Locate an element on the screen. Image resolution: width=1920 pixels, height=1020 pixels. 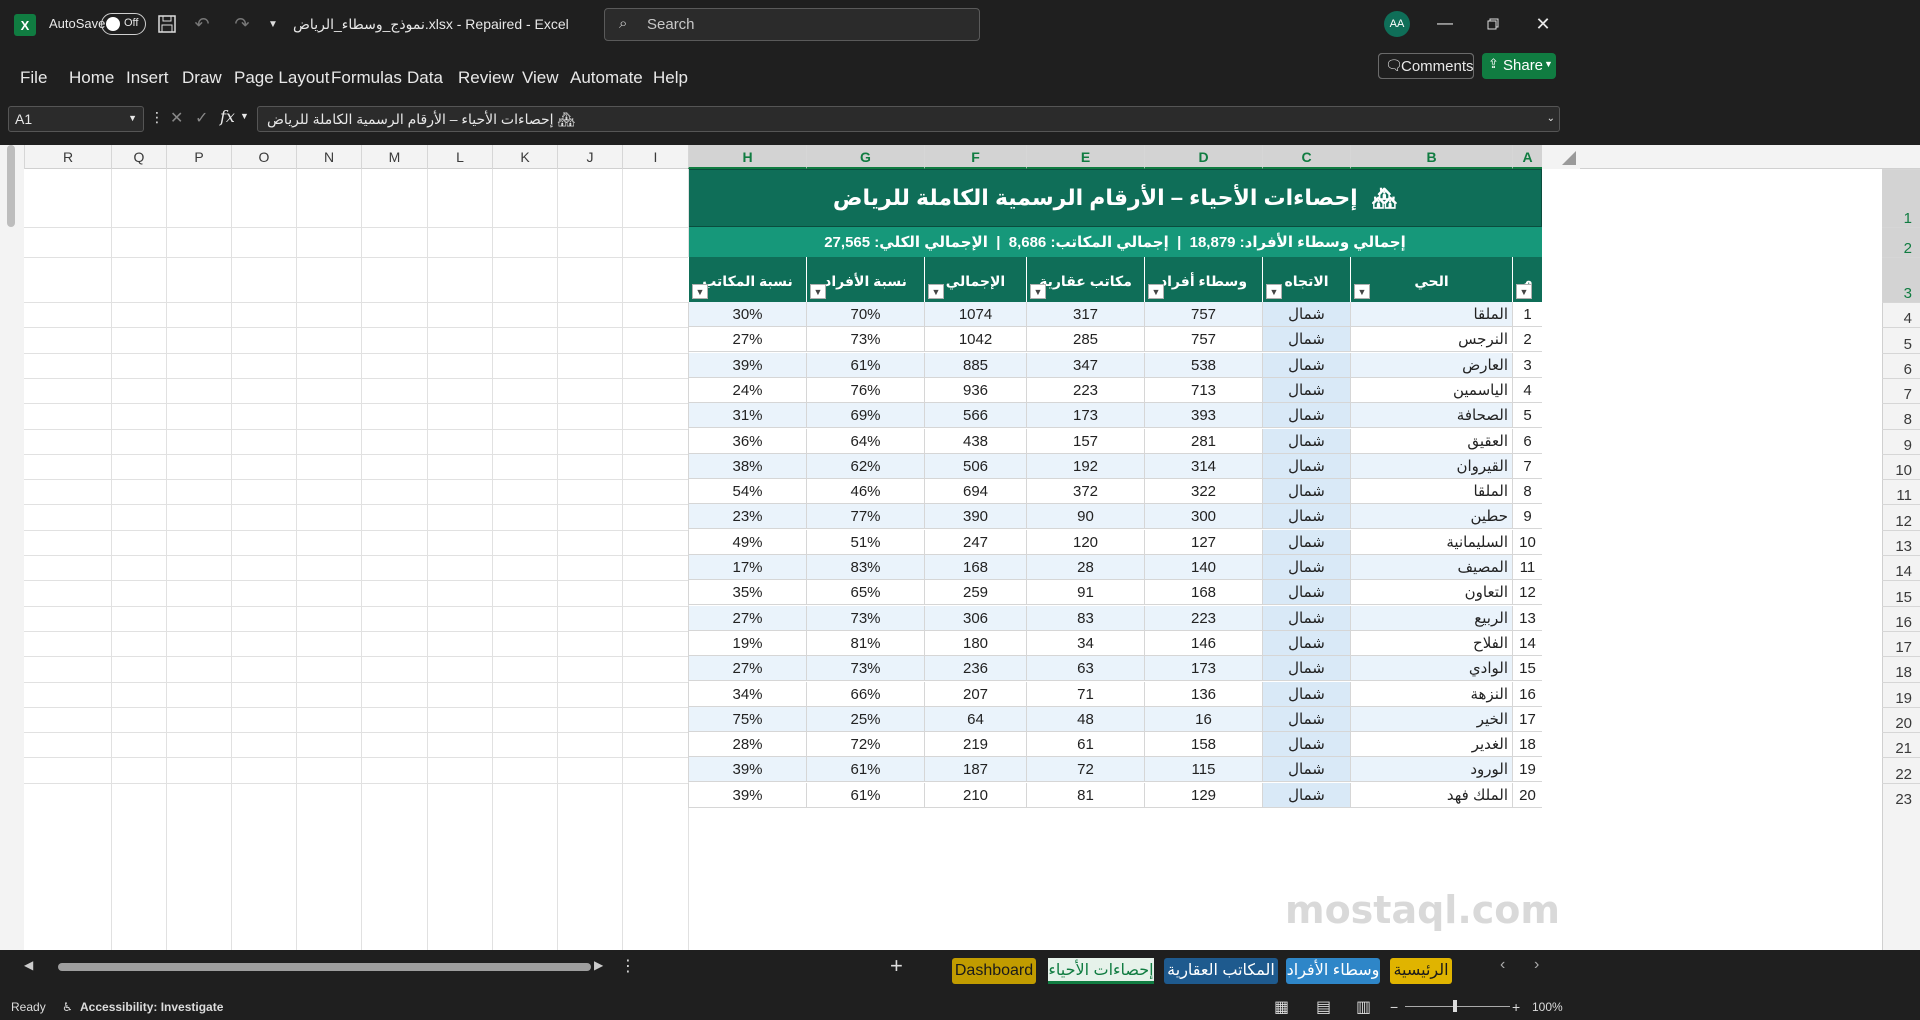
column-header-h: H is located at coordinates (747, 157).